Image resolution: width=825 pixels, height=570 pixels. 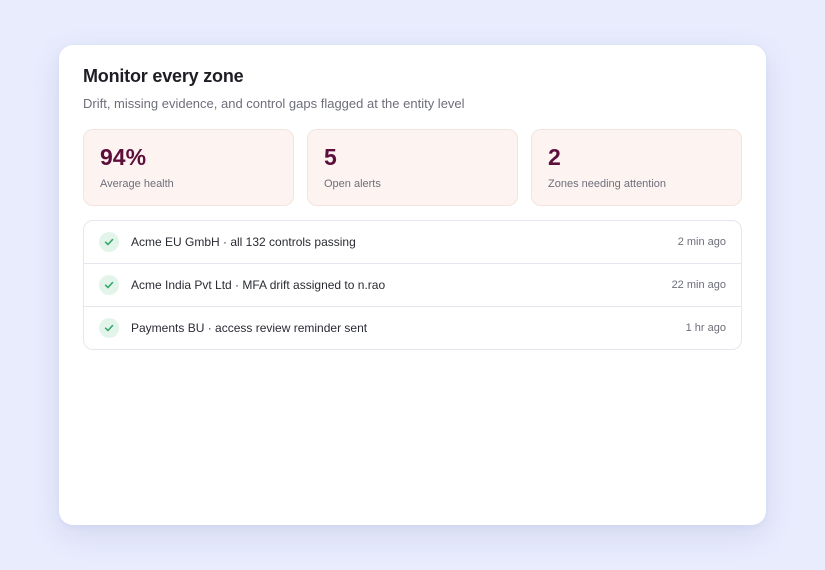 I want to click on stat-label: Open alerts, so click(x=352, y=184).